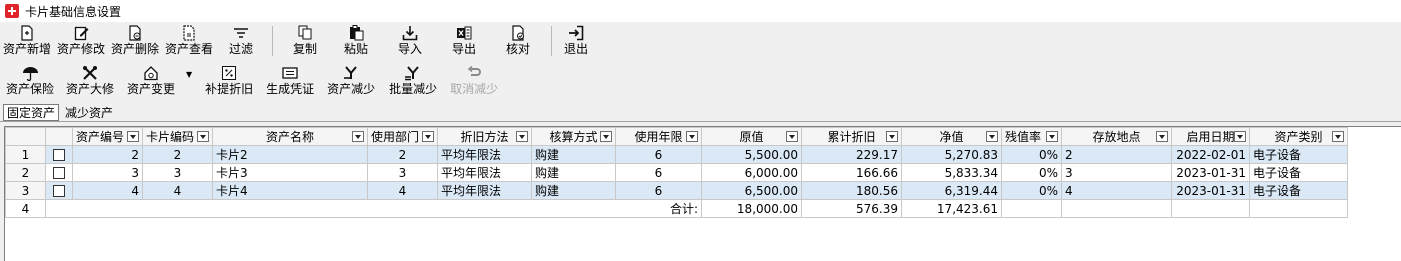  What do you see at coordinates (851, 172) in the screenshot?
I see `table-cell: 166.66` at bounding box center [851, 172].